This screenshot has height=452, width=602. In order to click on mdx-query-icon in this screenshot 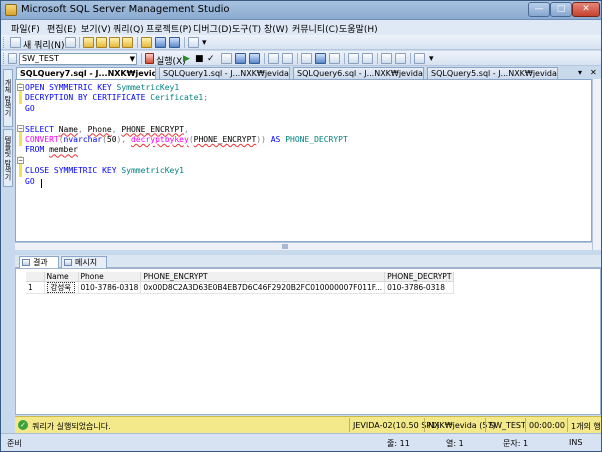, I will do `click(114, 42)`.